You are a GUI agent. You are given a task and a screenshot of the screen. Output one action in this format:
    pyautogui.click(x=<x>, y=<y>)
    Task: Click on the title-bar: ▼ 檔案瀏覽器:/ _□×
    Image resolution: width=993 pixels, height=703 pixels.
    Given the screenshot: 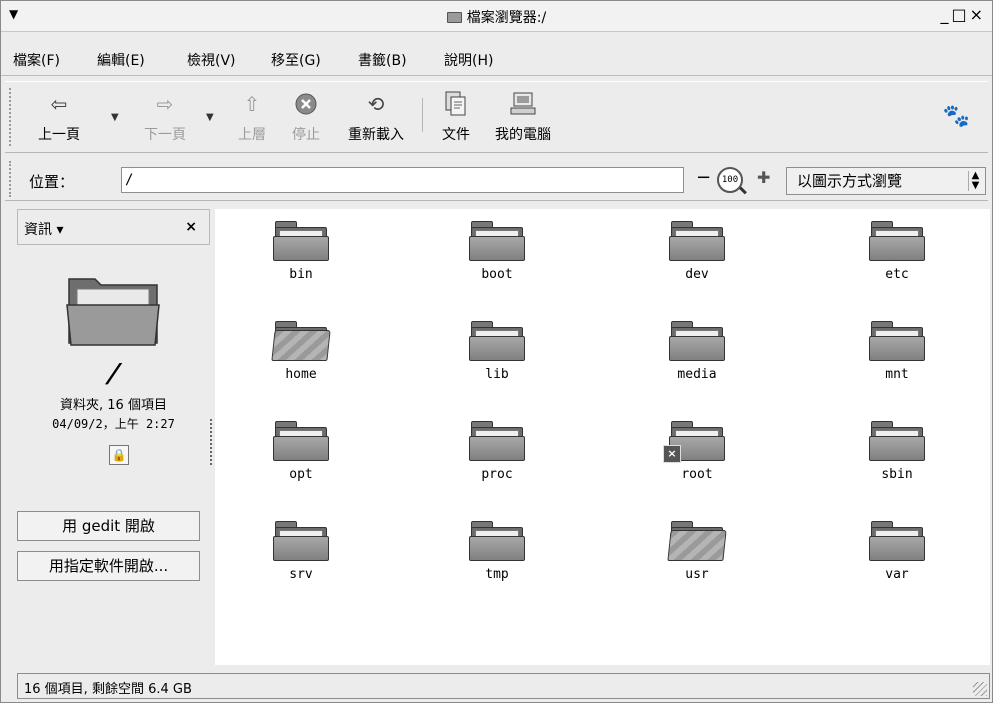 What is the action you would take?
    pyautogui.click(x=496, y=16)
    